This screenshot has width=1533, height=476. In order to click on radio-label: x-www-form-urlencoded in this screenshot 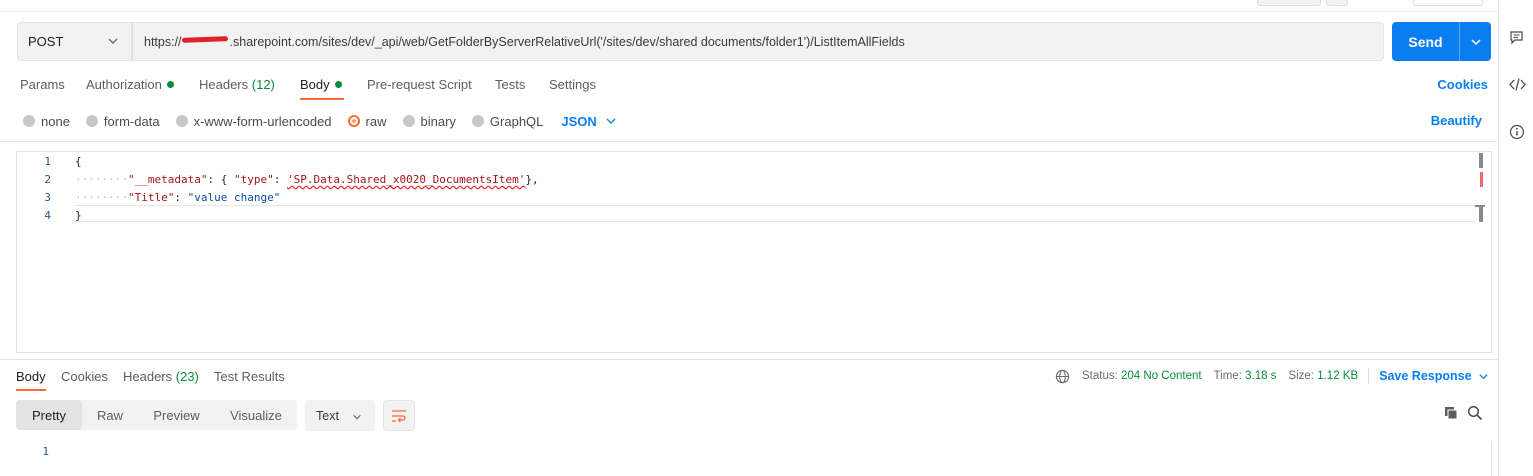, I will do `click(262, 121)`.